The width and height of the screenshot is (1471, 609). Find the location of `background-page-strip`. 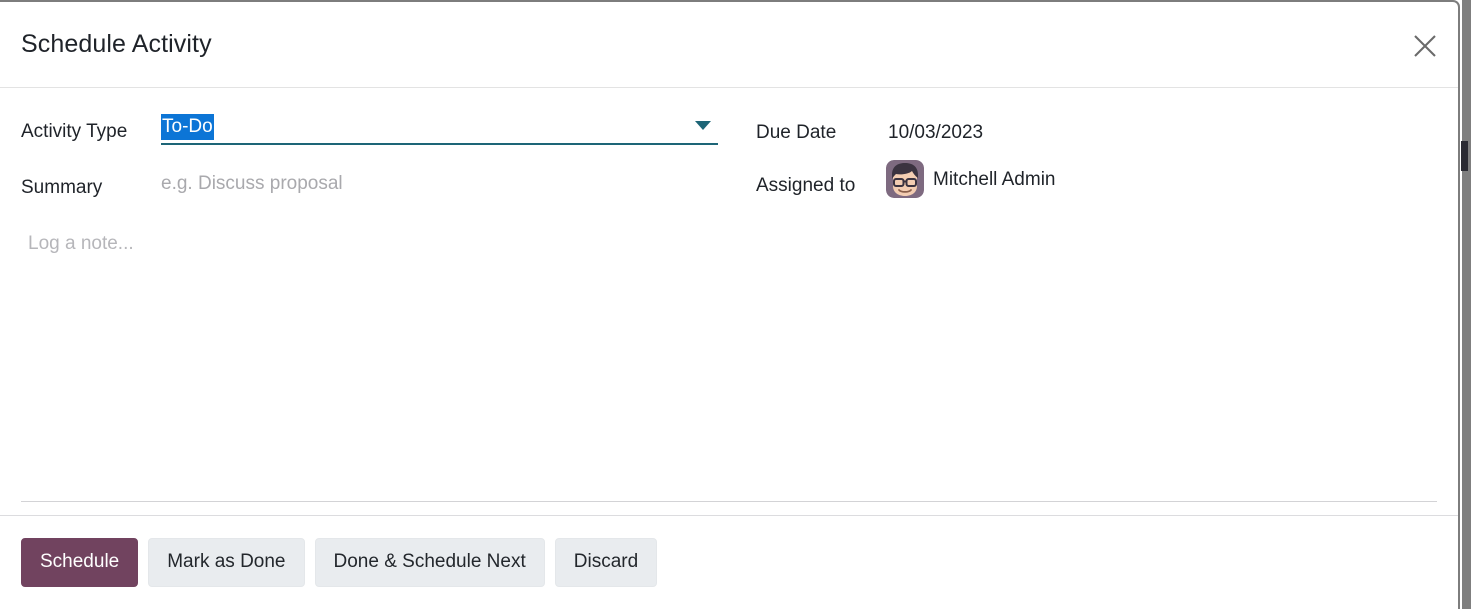

background-page-strip is located at coordinates (1466, 304).